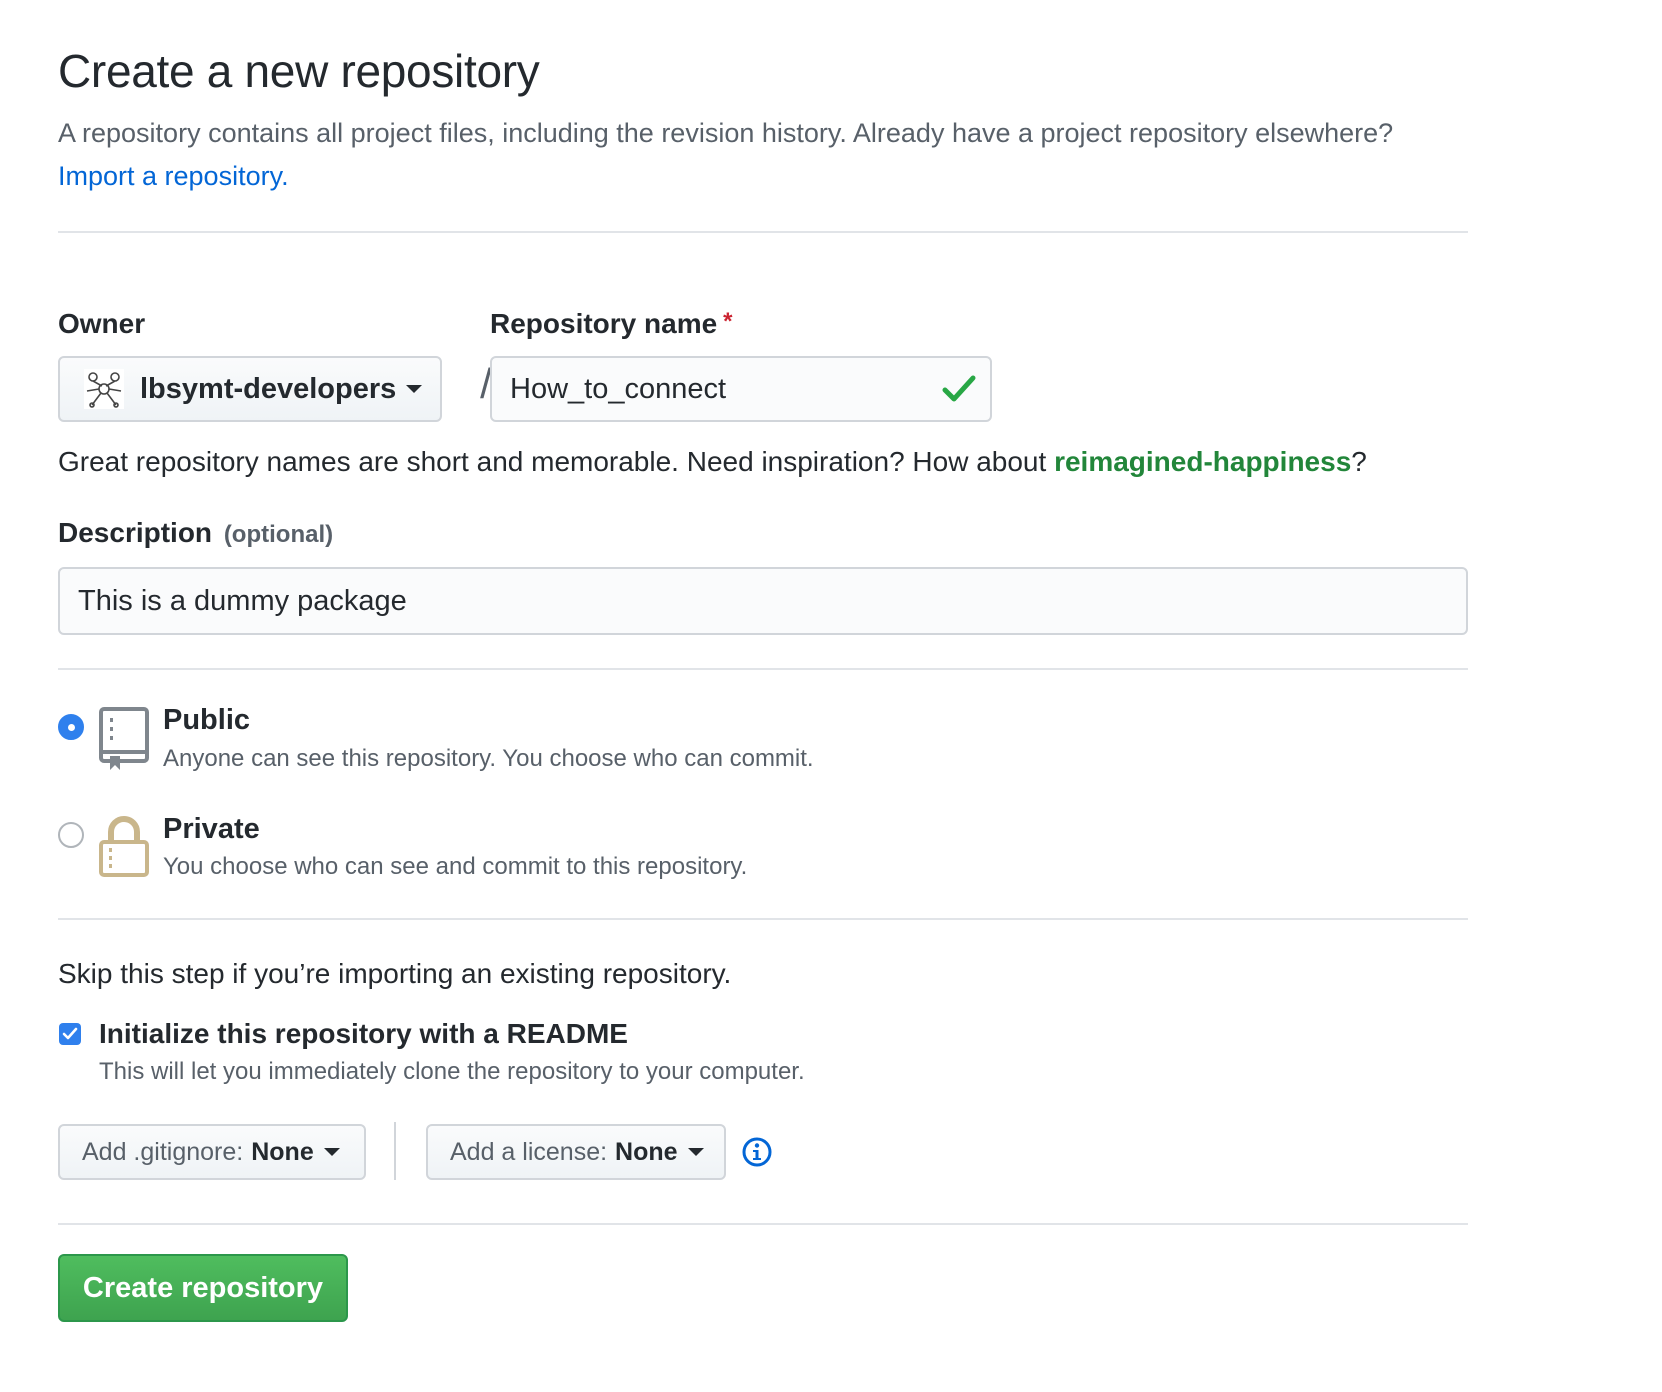  I want to click on repo-book-icon, so click(124, 738).